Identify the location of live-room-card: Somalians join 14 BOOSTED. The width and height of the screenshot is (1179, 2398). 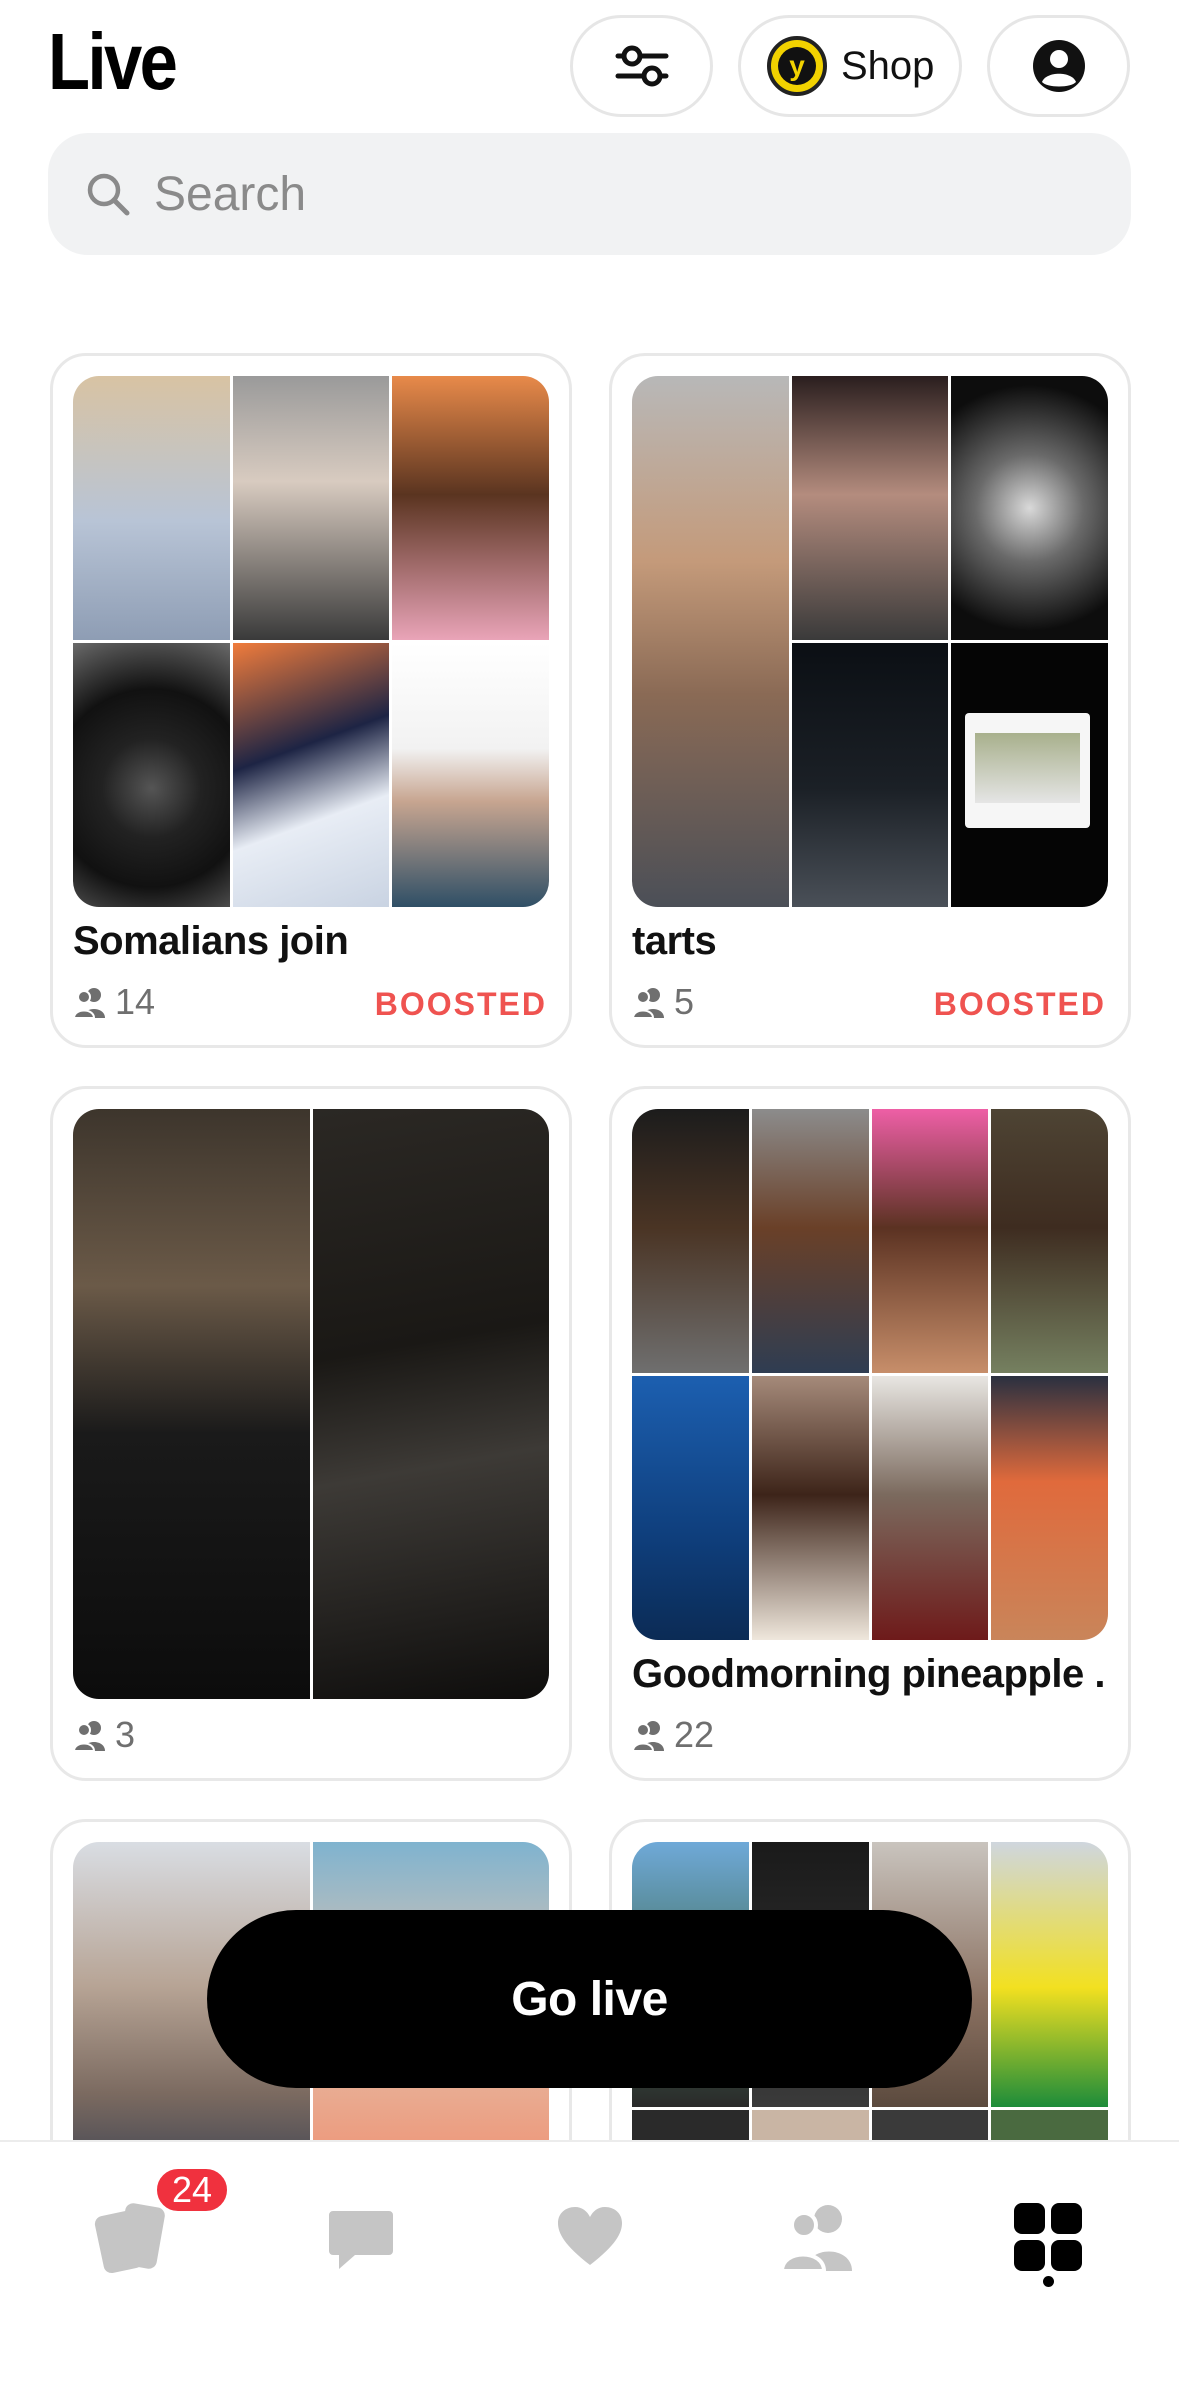
(311, 700).